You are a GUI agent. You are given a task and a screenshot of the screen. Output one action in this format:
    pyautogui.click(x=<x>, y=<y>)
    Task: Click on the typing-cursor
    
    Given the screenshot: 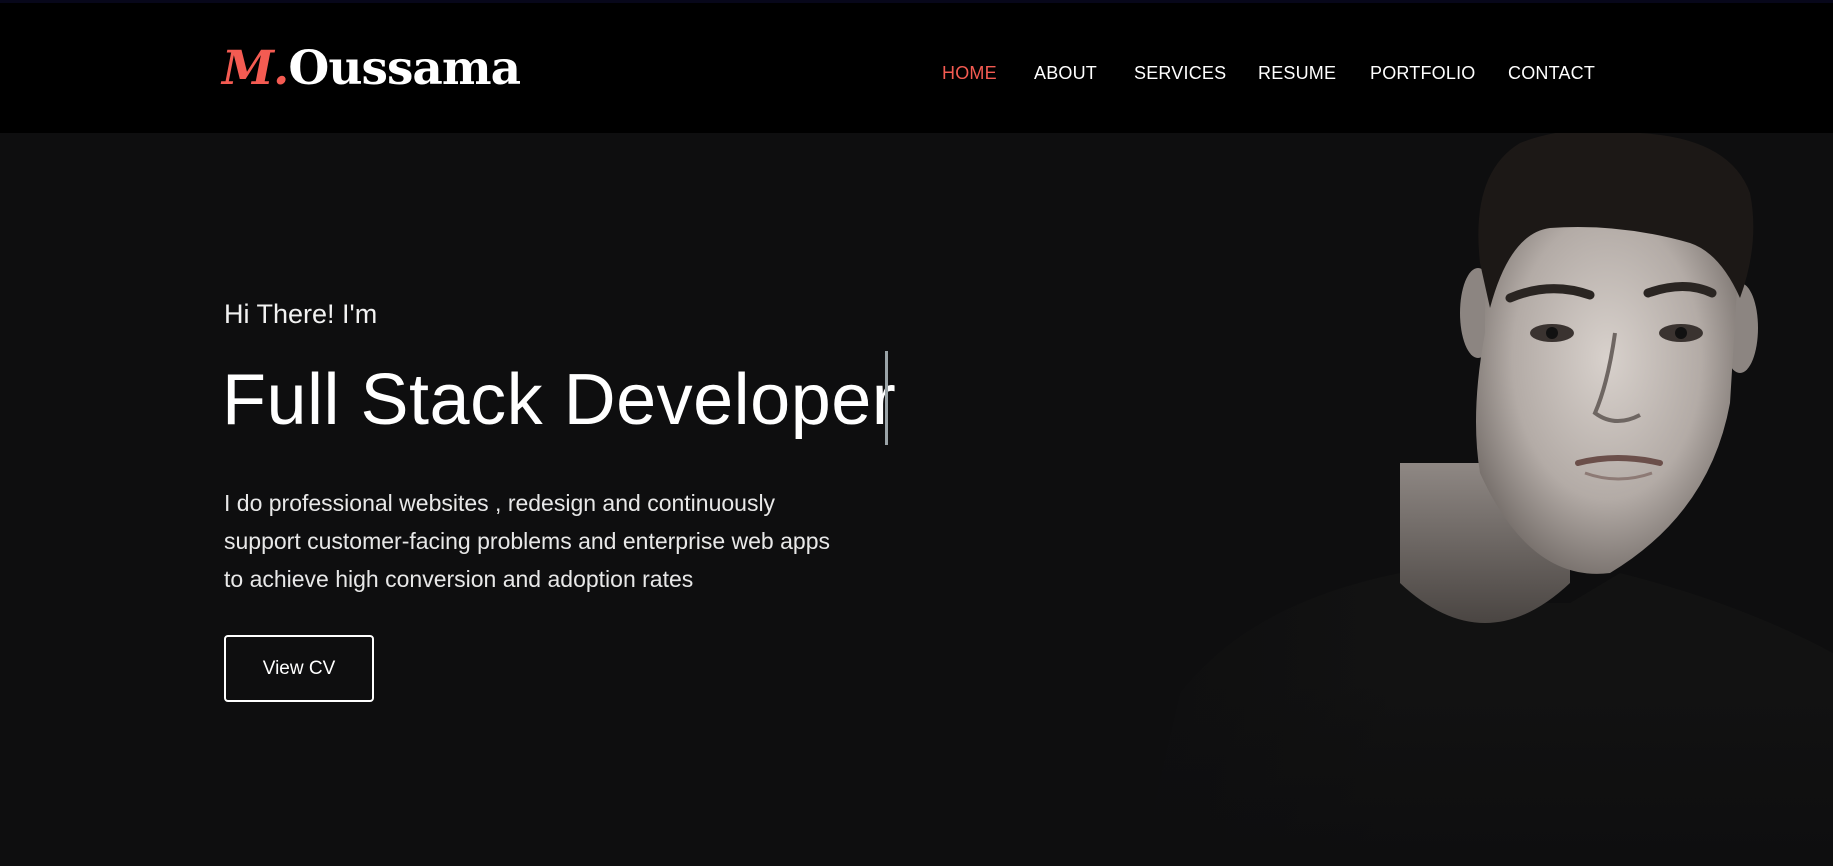 What is the action you would take?
    pyautogui.click(x=886, y=398)
    